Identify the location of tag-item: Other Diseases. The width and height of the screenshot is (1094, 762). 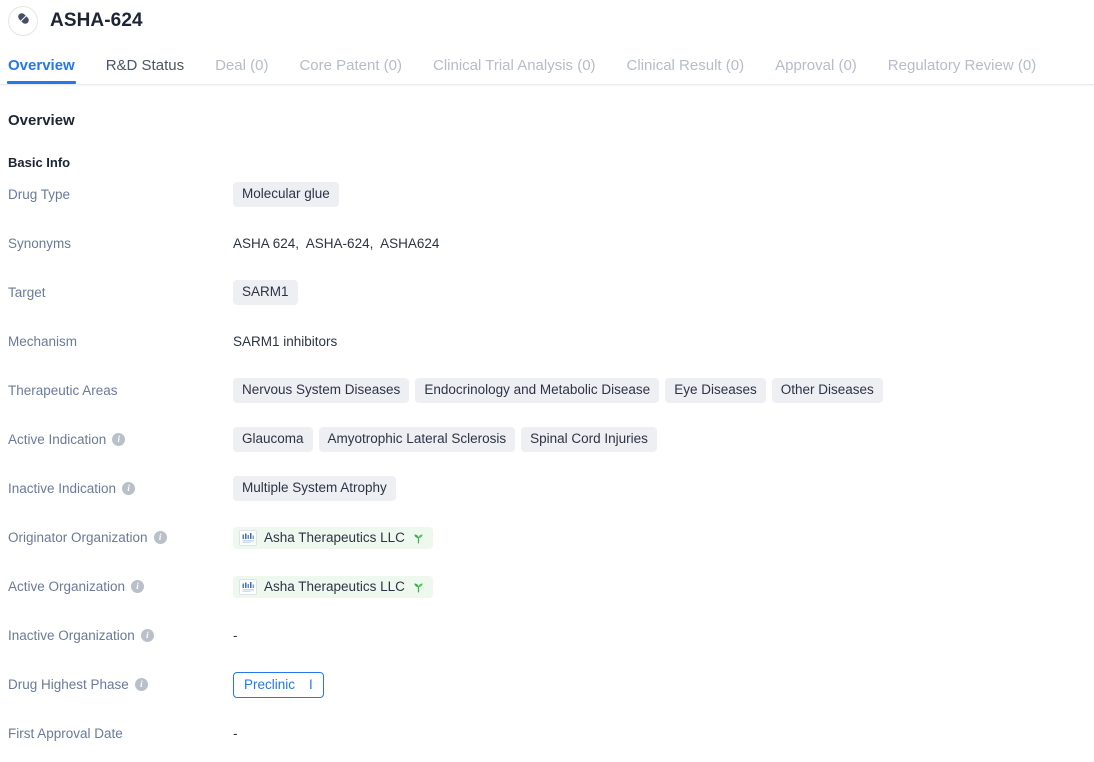
(827, 390).